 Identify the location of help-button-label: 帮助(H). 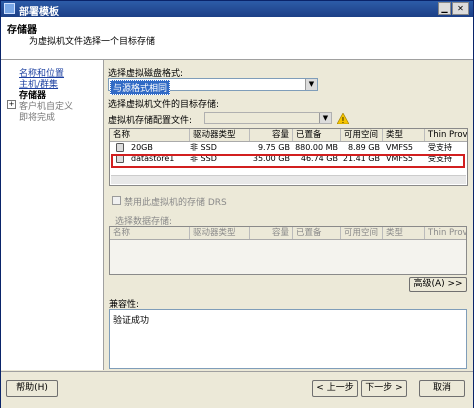
(32, 388).